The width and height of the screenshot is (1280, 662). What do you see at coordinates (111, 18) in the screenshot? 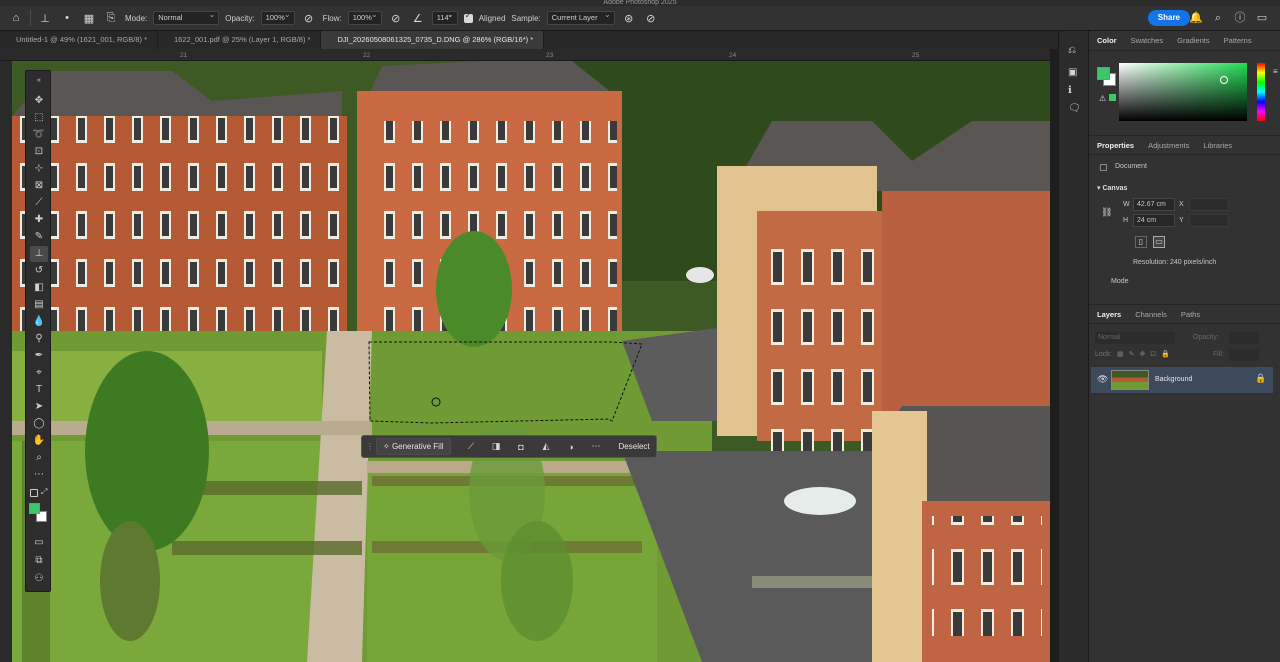
I see `clone-source-icon: ⎘` at bounding box center [111, 18].